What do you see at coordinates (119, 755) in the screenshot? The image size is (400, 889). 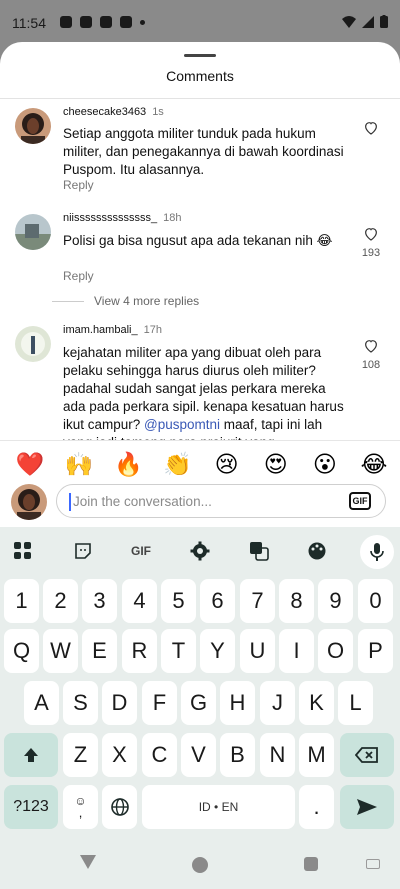 I see `key-x: X` at bounding box center [119, 755].